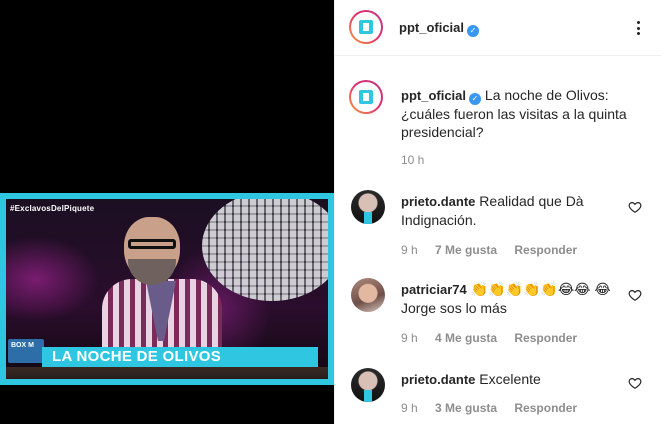 The image size is (661, 424). Describe the element at coordinates (431, 27) in the screenshot. I see `header-username: ppt_oficial` at that location.